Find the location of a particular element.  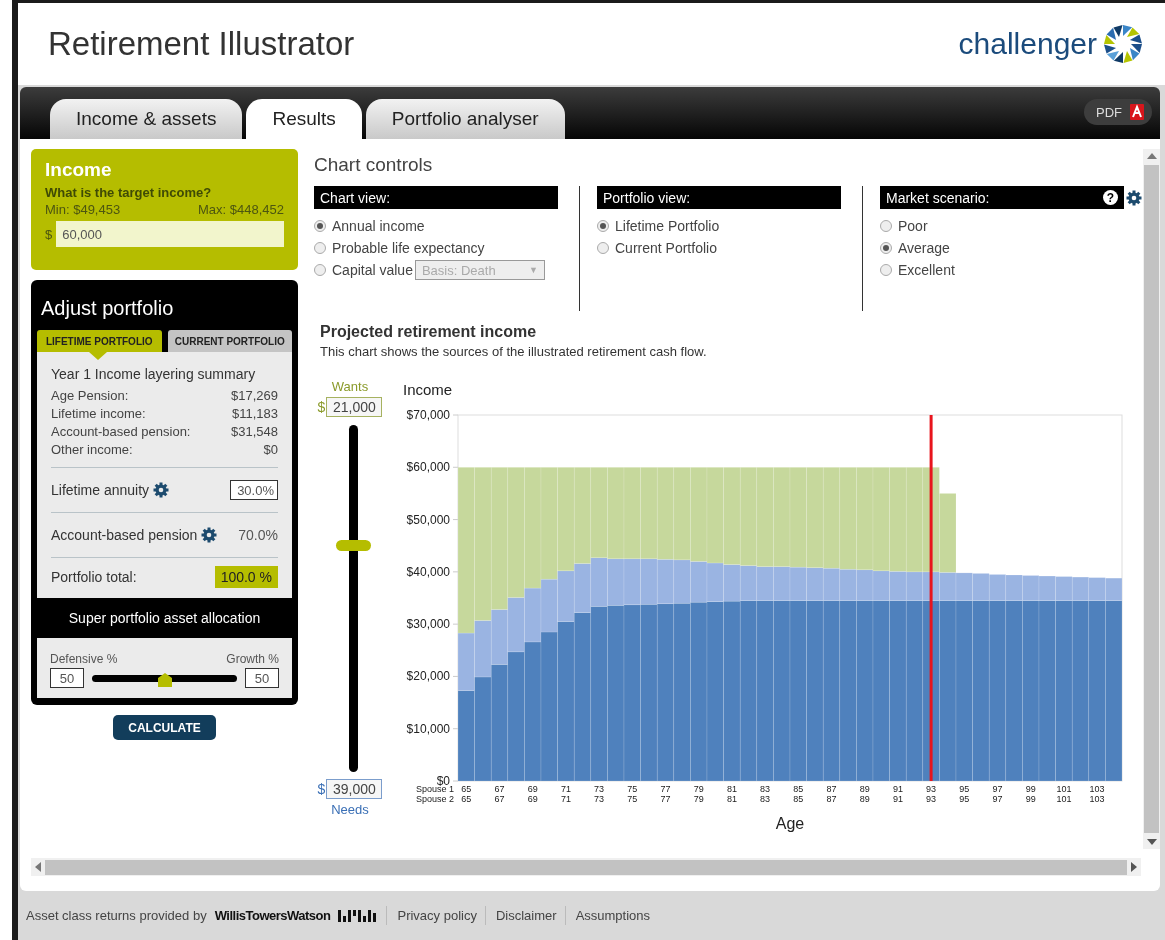

tab: Portfolio analyser is located at coordinates (465, 119).